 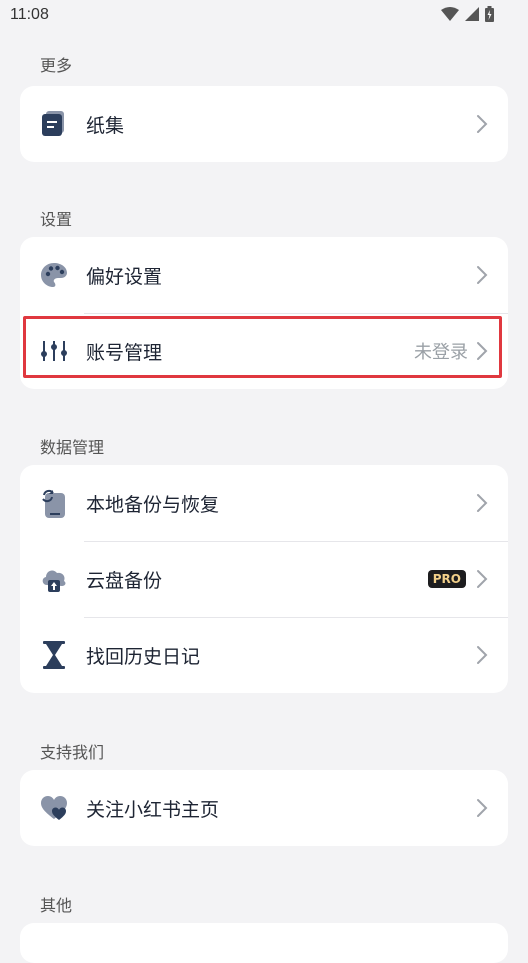 I want to click on section-title-more: 更多, so click(x=56, y=65).